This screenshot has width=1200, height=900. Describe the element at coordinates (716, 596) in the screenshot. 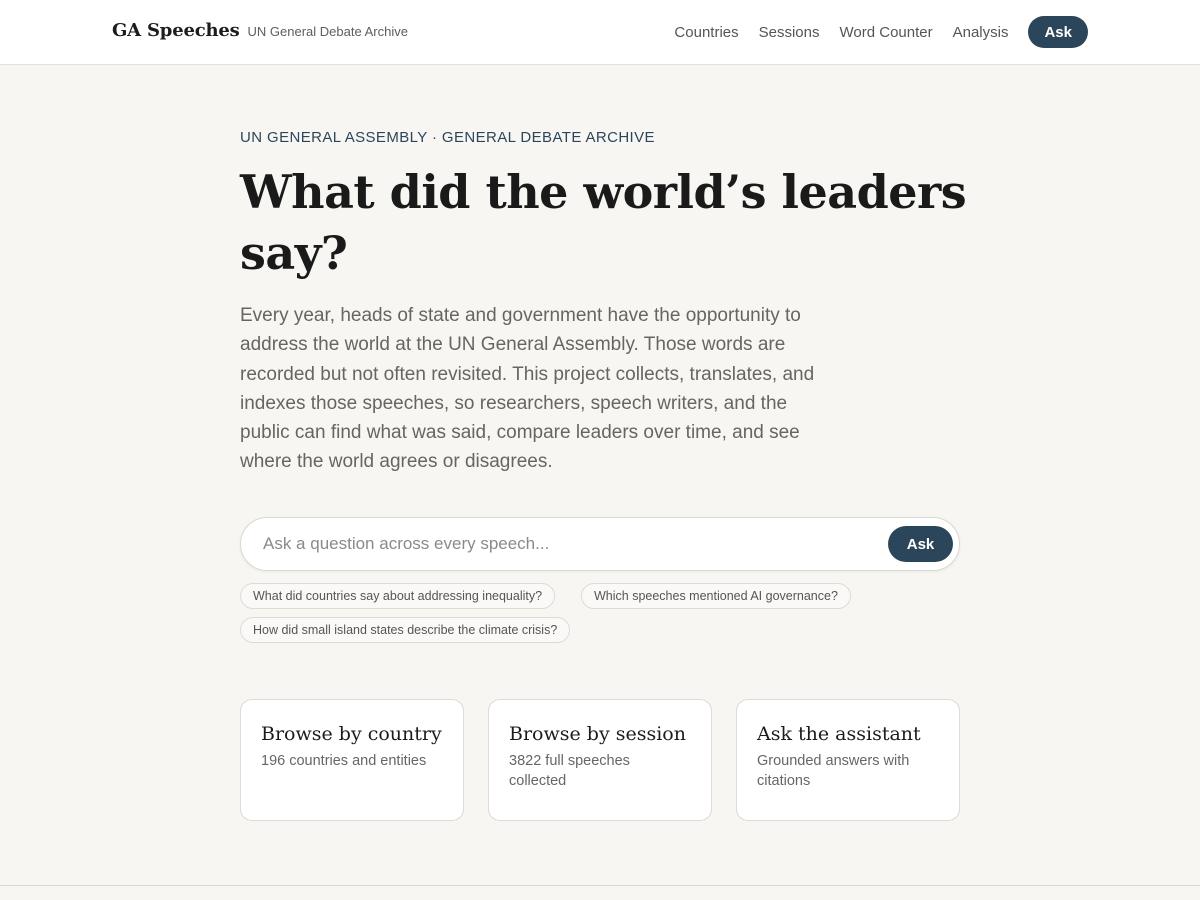

I see `suggestion-chip-ai-governance: Which speeches mentioned AI governance?` at that location.